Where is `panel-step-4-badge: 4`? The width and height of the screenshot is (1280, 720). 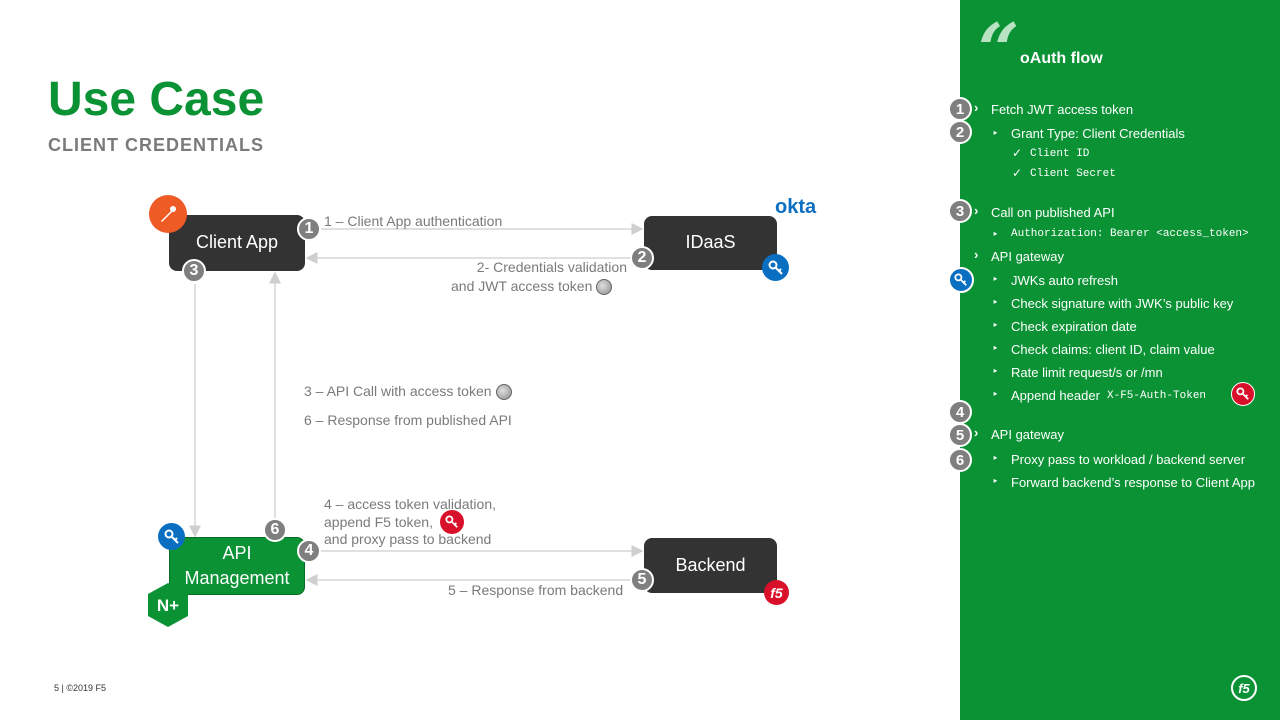
panel-step-4-badge: 4 is located at coordinates (960, 412).